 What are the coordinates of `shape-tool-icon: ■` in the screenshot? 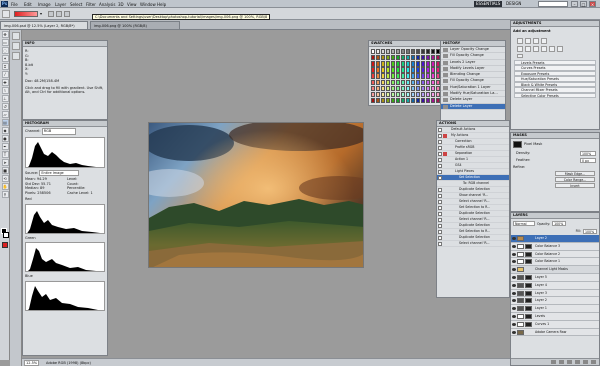 It's located at (5, 170).